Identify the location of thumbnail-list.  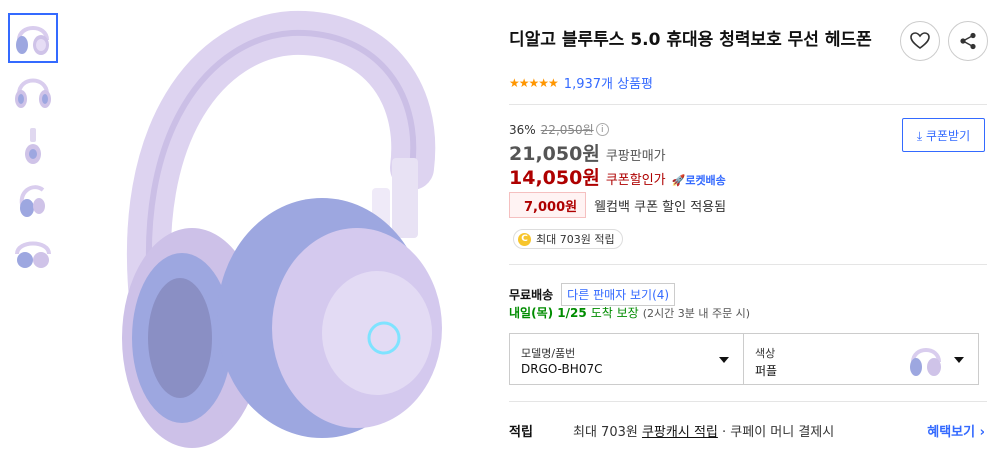
(33, 148).